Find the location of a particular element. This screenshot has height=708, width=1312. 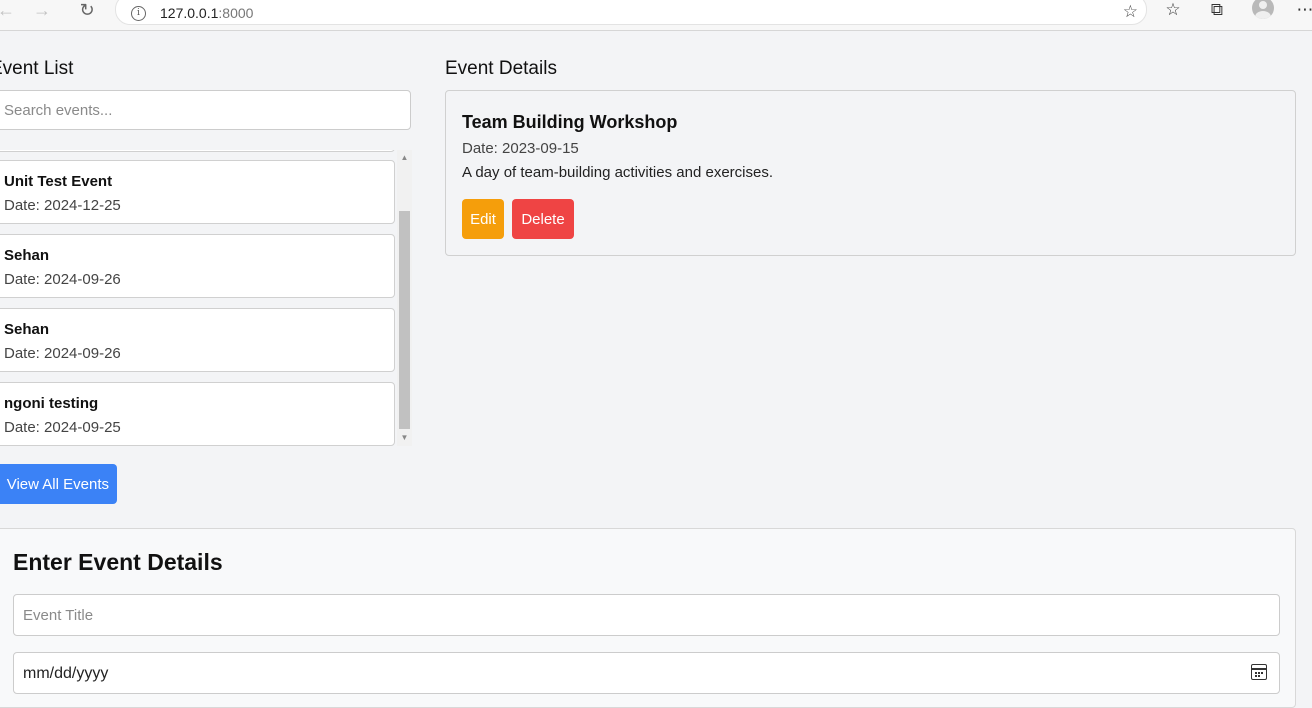

list-item: Unit Test Event Date: 2024-12-25 is located at coordinates (197, 192).